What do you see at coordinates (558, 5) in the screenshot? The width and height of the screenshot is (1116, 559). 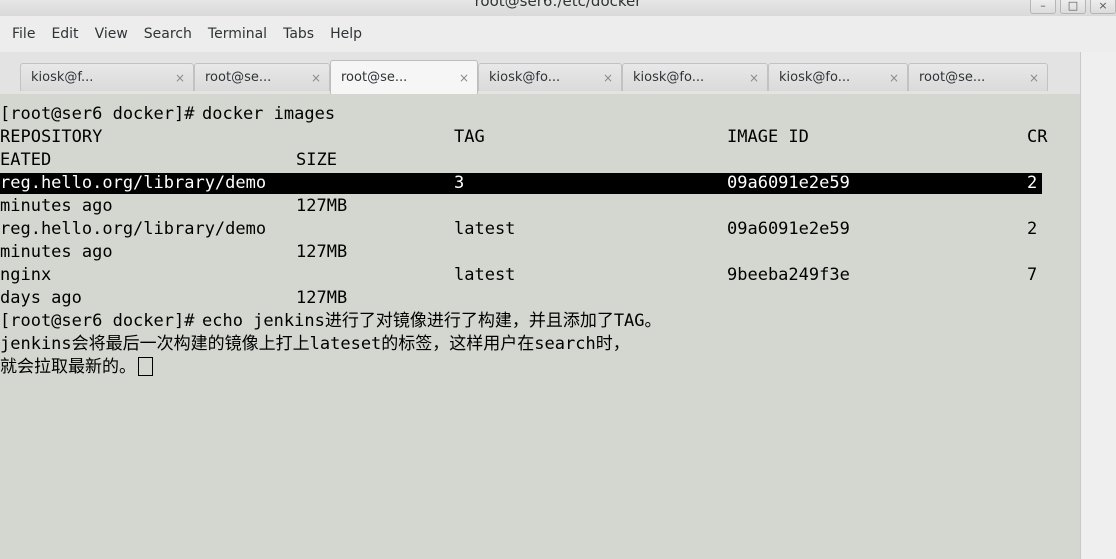 I see `window-title: root@ser6:/etc/docker` at bounding box center [558, 5].